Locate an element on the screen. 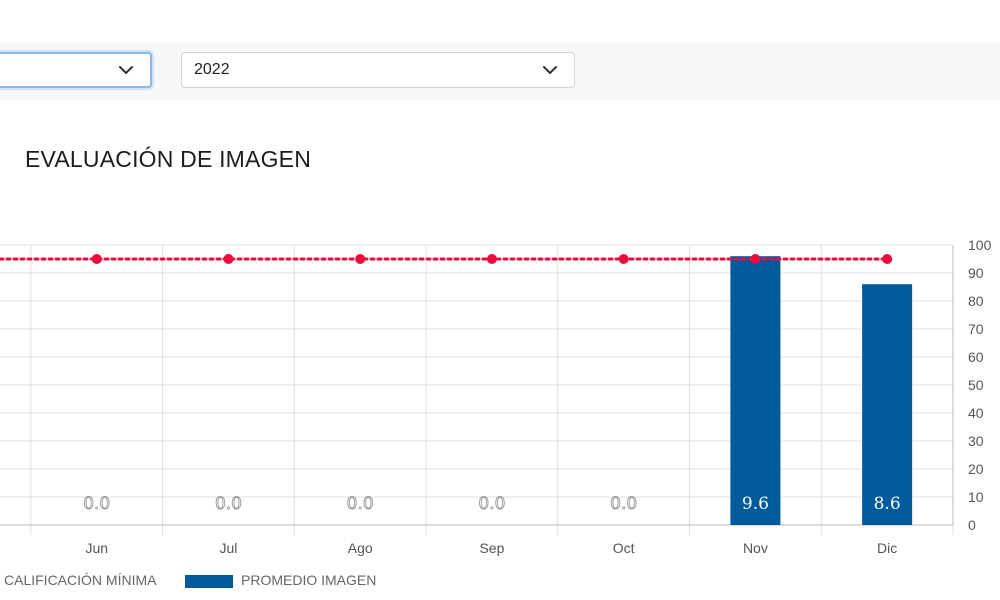 This screenshot has width=1000, height=600. x-tick-label: Dic is located at coordinates (887, 548).